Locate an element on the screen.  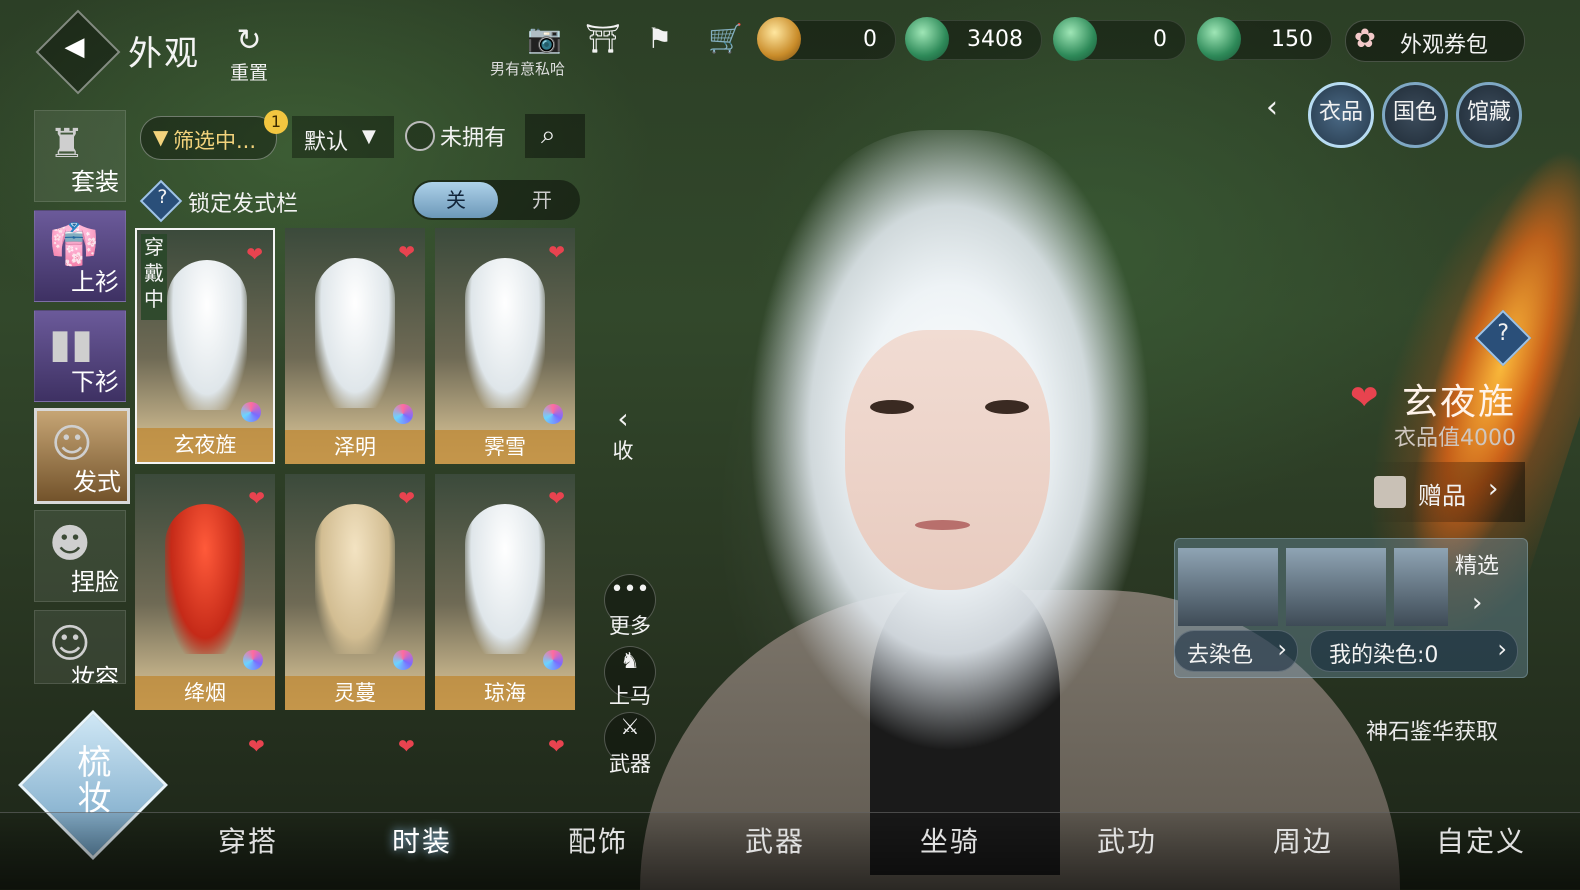
category-label: 上衫 is located at coordinates (95, 282).